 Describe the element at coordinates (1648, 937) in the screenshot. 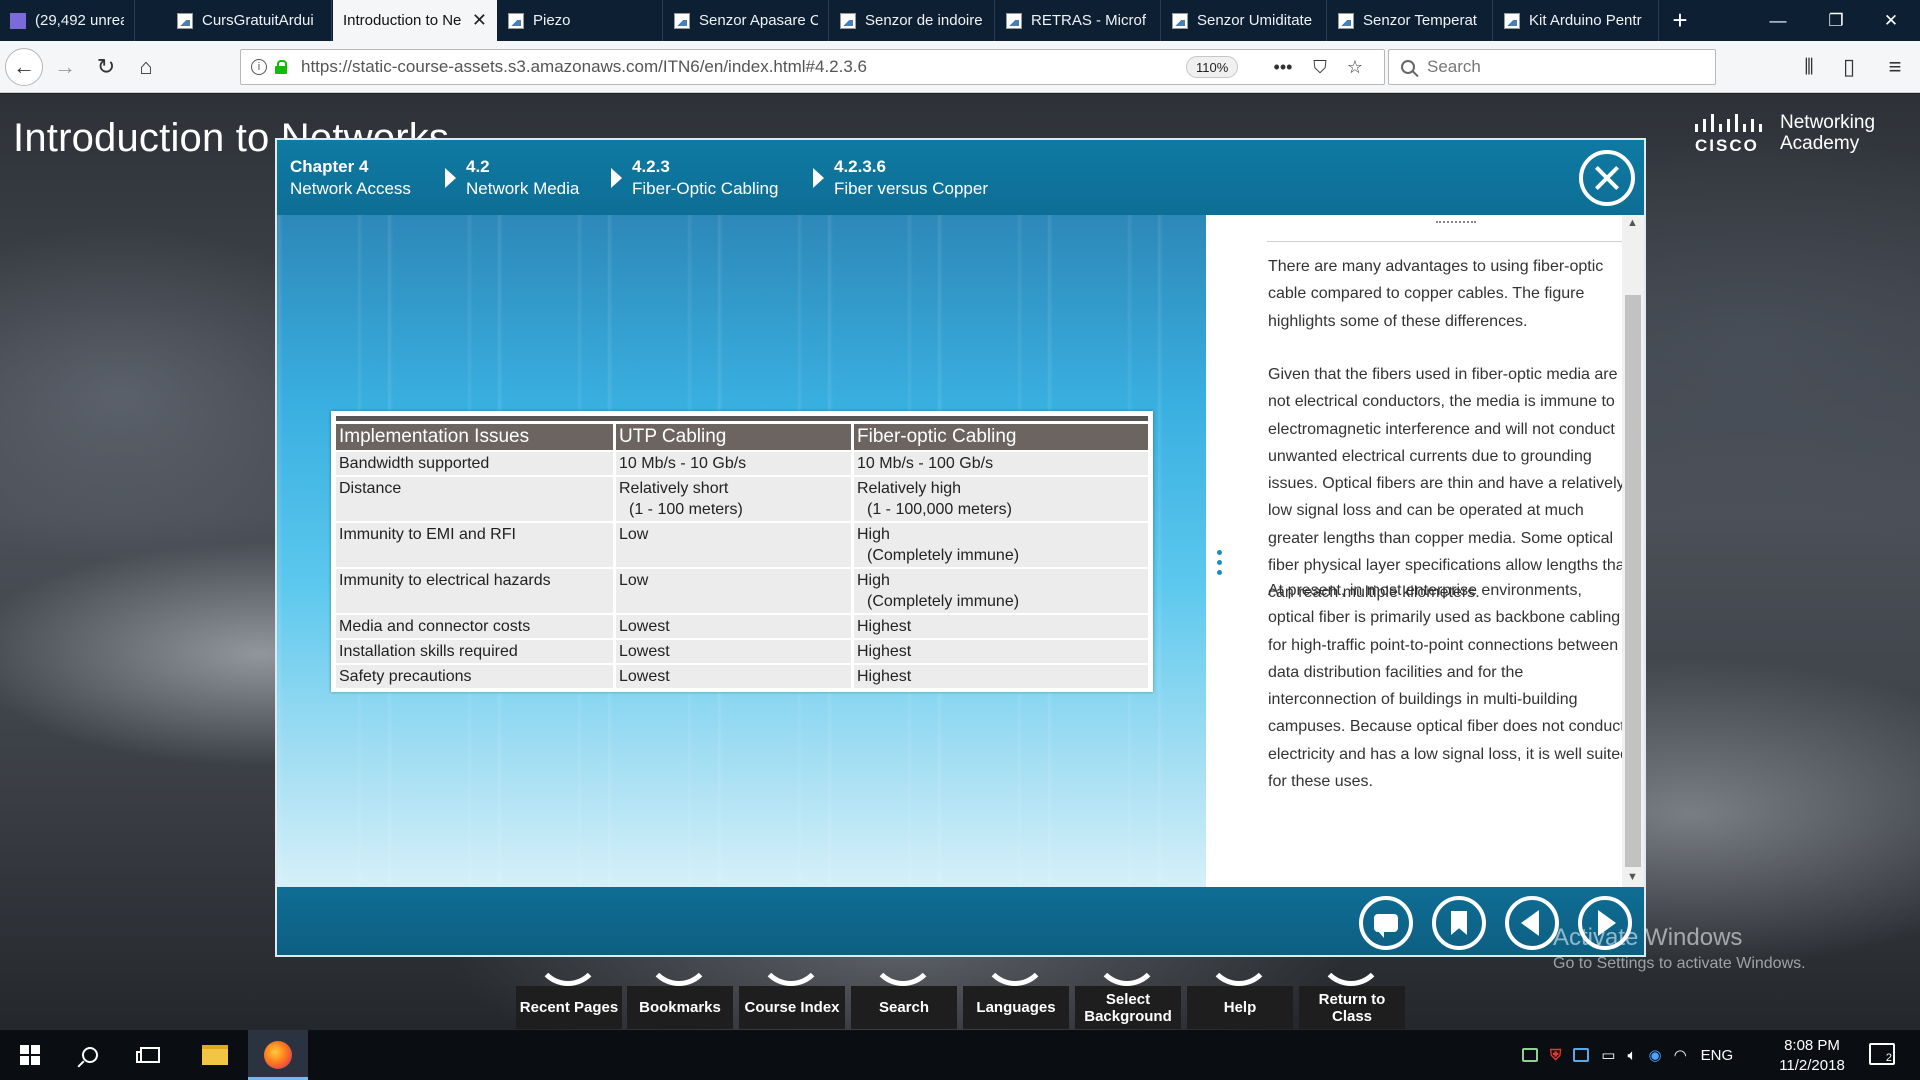

I see `watermark-line-1: Activate Windows` at that location.